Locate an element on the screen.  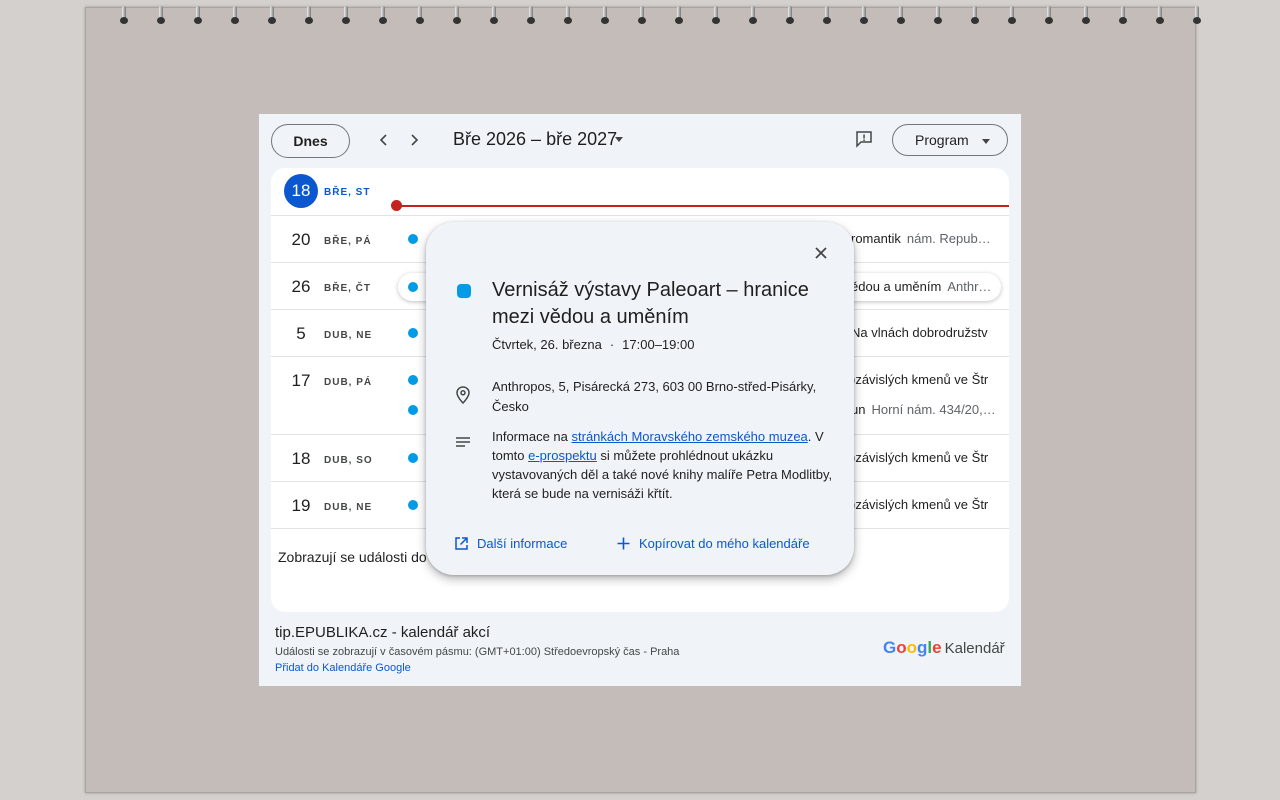
event-item: Na vlnách dobrodružstv is located at coordinates (919, 332).